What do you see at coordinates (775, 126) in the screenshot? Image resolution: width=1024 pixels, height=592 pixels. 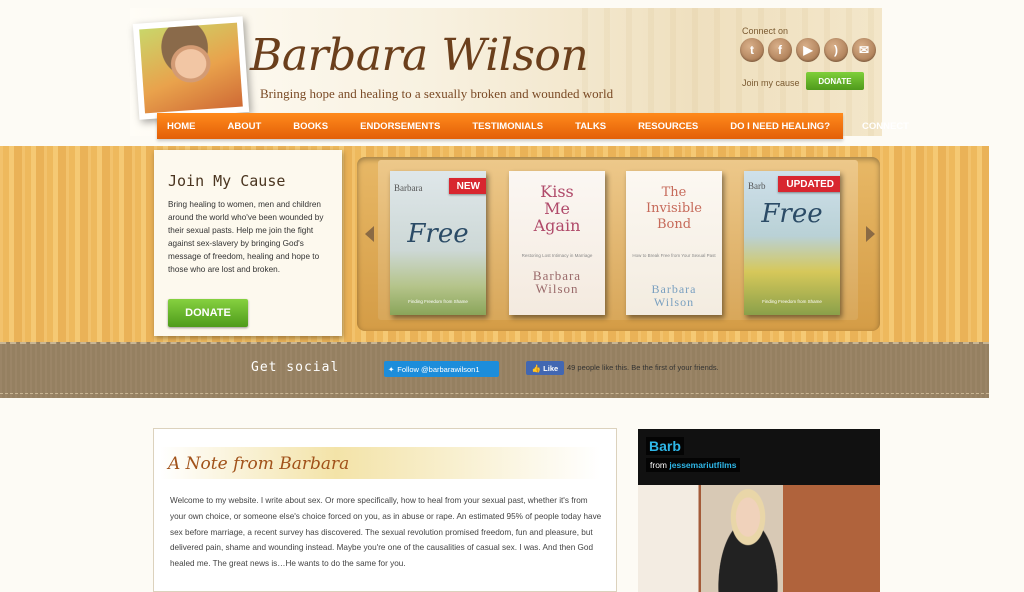 I see `nav-do-i-need-healing: DO I NEED HEALING?` at bounding box center [775, 126].